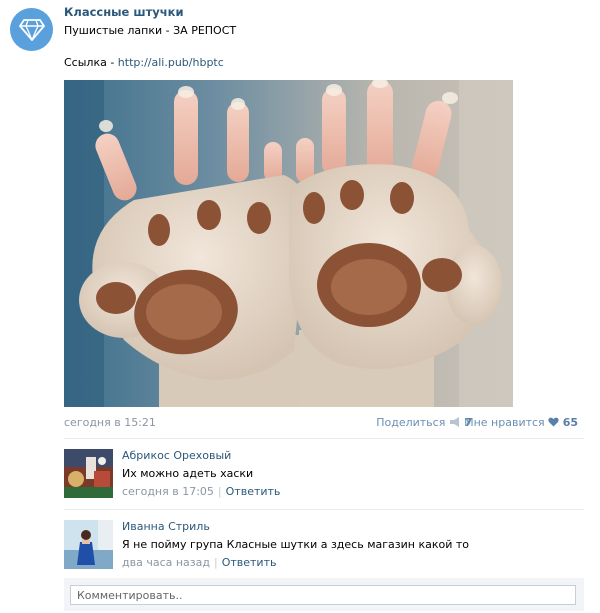 This screenshot has width=600, height=613. What do you see at coordinates (150, 30) in the screenshot?
I see `post-text: Пушистые лапки - ЗА РЕПОСТ` at bounding box center [150, 30].